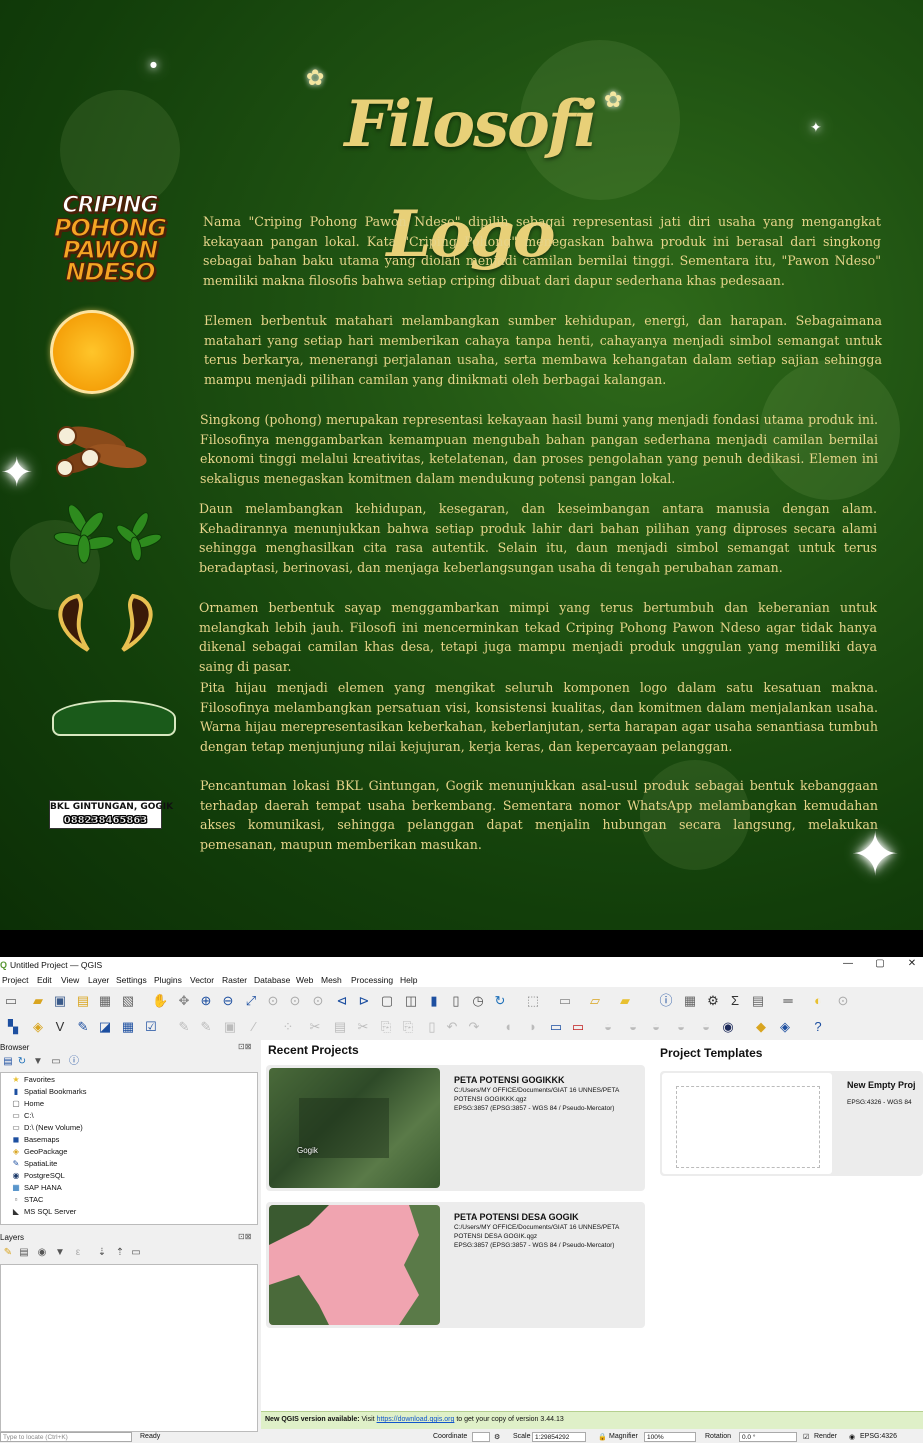 Image resolution: width=923 pixels, height=1443 pixels. What do you see at coordinates (168, 980) in the screenshot?
I see `menu-plugins: Plugins` at bounding box center [168, 980].